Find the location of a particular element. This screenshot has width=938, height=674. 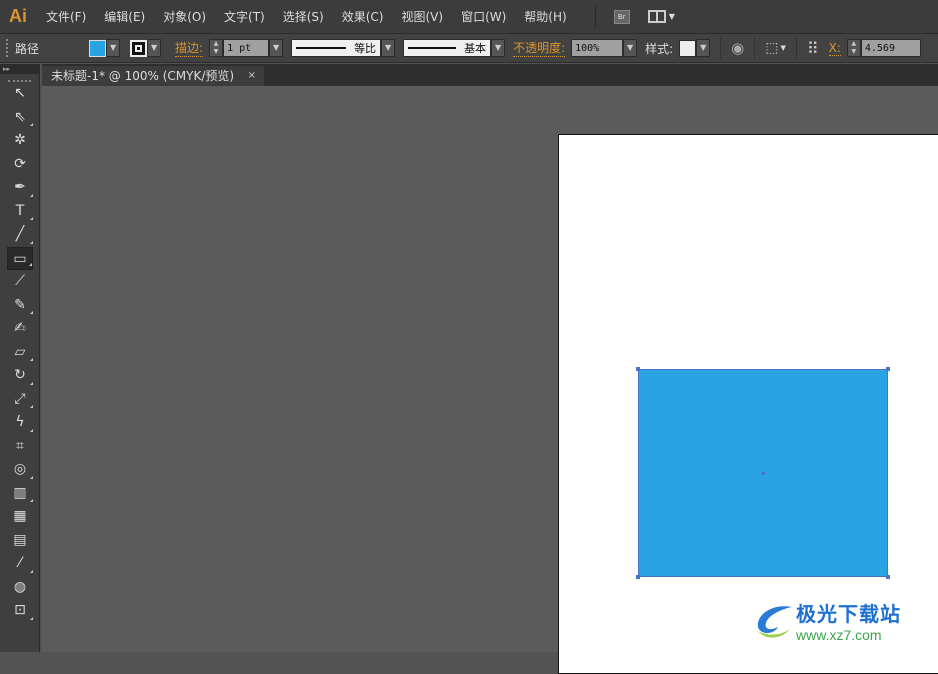

app-logo: Ai is located at coordinates (18, 16).